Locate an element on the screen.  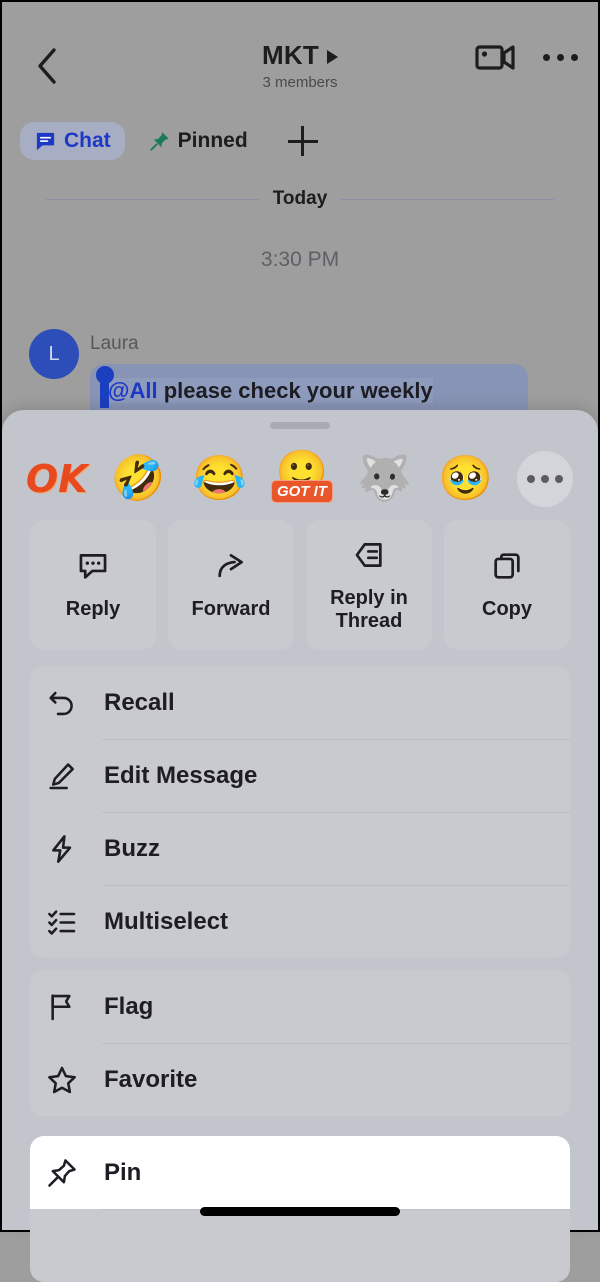
more-horizontal-icon is located at coordinates (560, 57).